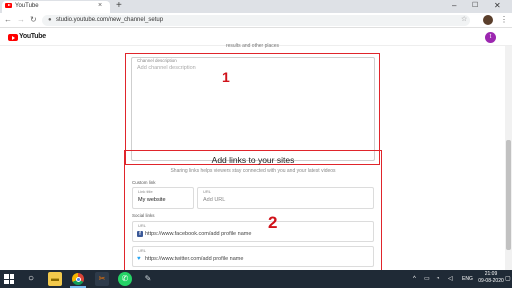 The width and height of the screenshot is (512, 288). What do you see at coordinates (454, 6) in the screenshot?
I see `window-minimize-button: –` at bounding box center [454, 6].